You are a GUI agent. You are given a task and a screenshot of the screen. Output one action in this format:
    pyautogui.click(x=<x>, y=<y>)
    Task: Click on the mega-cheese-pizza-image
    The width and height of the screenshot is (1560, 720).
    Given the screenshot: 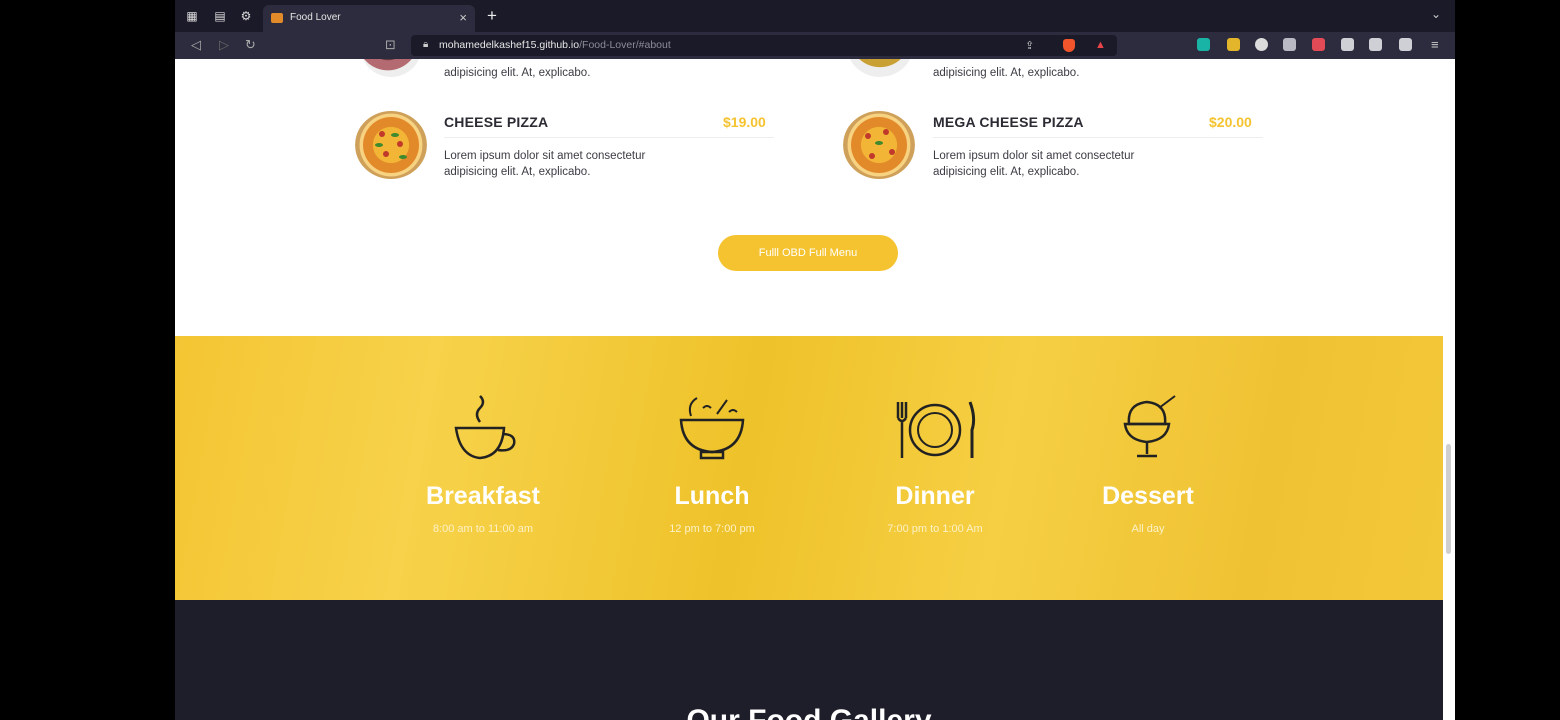 What is the action you would take?
    pyautogui.click(x=879, y=145)
    